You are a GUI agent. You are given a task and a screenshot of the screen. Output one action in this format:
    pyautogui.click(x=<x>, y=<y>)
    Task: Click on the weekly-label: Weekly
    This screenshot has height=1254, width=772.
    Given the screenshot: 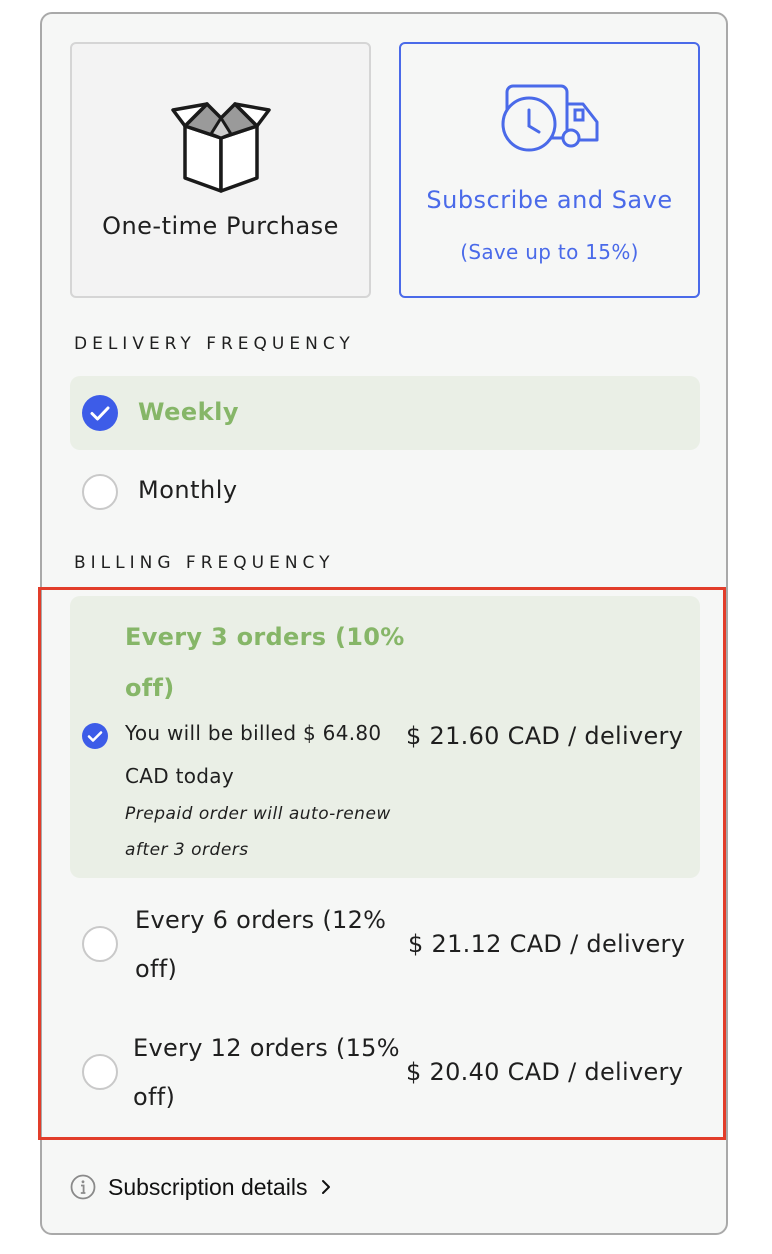 What is the action you would take?
    pyautogui.click(x=189, y=412)
    